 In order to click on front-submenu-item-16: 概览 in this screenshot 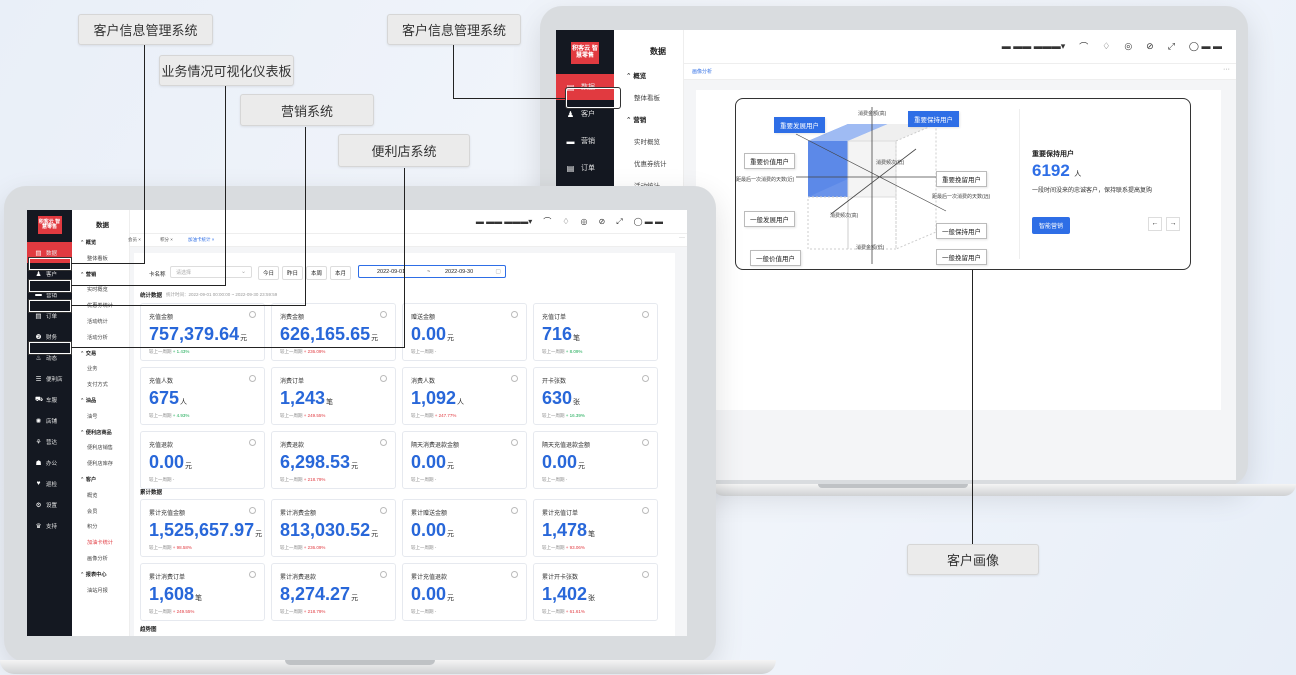, I will do `click(100, 497)`.